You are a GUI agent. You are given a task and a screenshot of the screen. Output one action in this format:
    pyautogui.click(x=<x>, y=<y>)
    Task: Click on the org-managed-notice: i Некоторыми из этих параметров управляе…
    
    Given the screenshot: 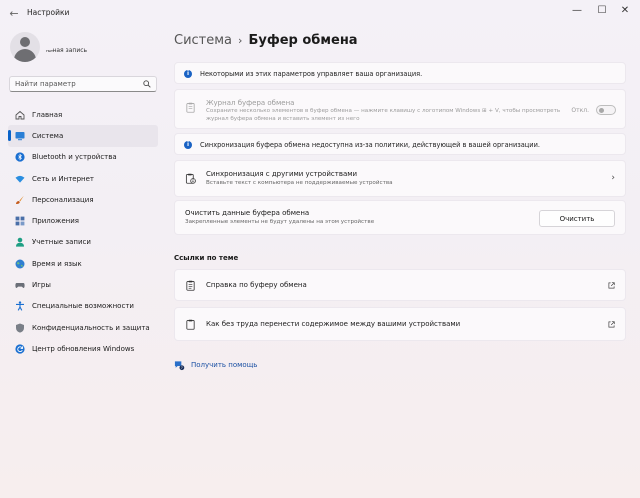 What is the action you would take?
    pyautogui.click(x=400, y=73)
    